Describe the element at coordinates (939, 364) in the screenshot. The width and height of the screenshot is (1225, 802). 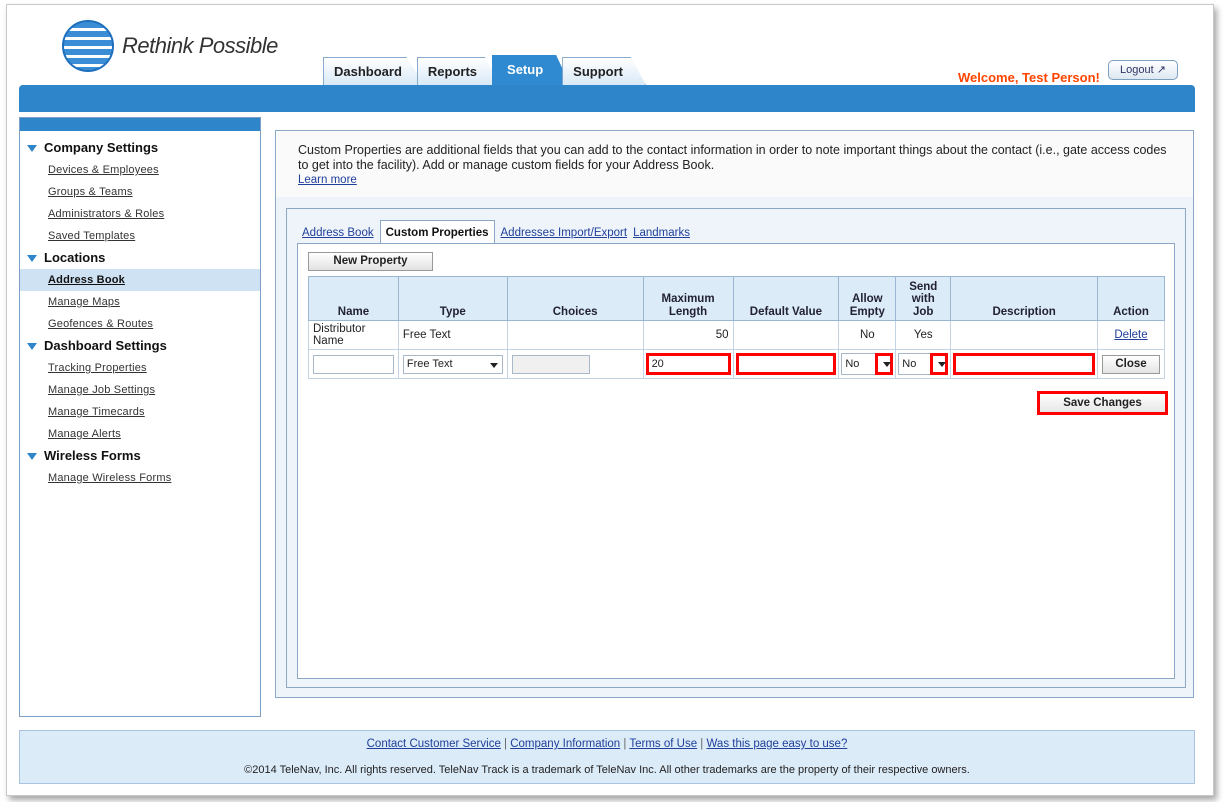
I see `send-with-job-dropdown-icon` at that location.